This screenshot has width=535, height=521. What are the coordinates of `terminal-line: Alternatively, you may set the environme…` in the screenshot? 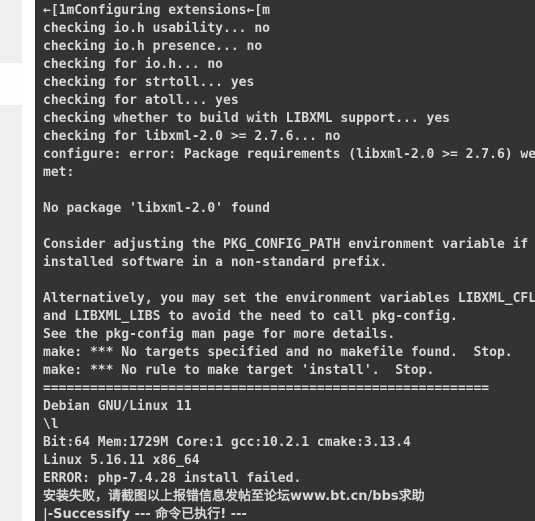 It's located at (289, 298).